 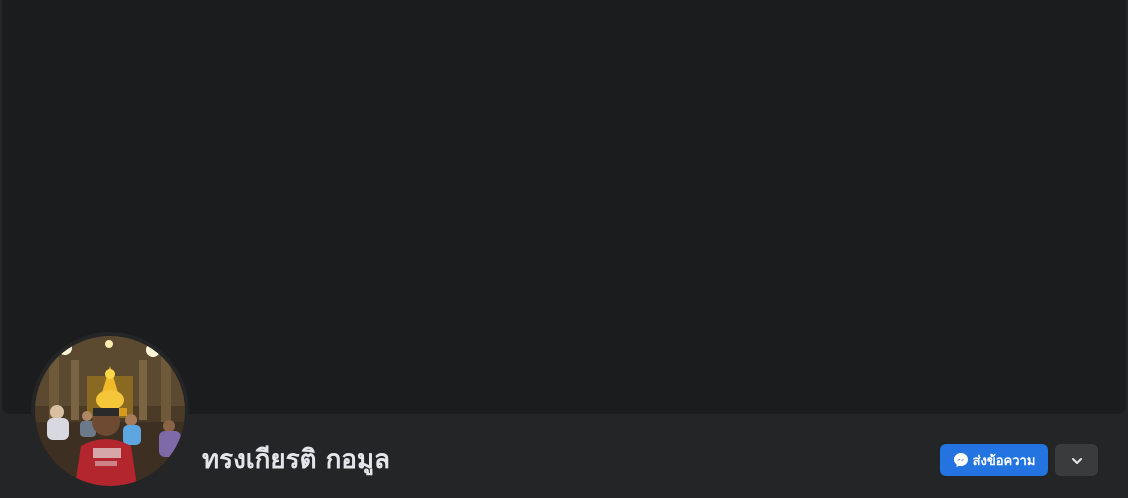 I want to click on profile-name: ทรงเกียรติ กอมูล, so click(x=296, y=460).